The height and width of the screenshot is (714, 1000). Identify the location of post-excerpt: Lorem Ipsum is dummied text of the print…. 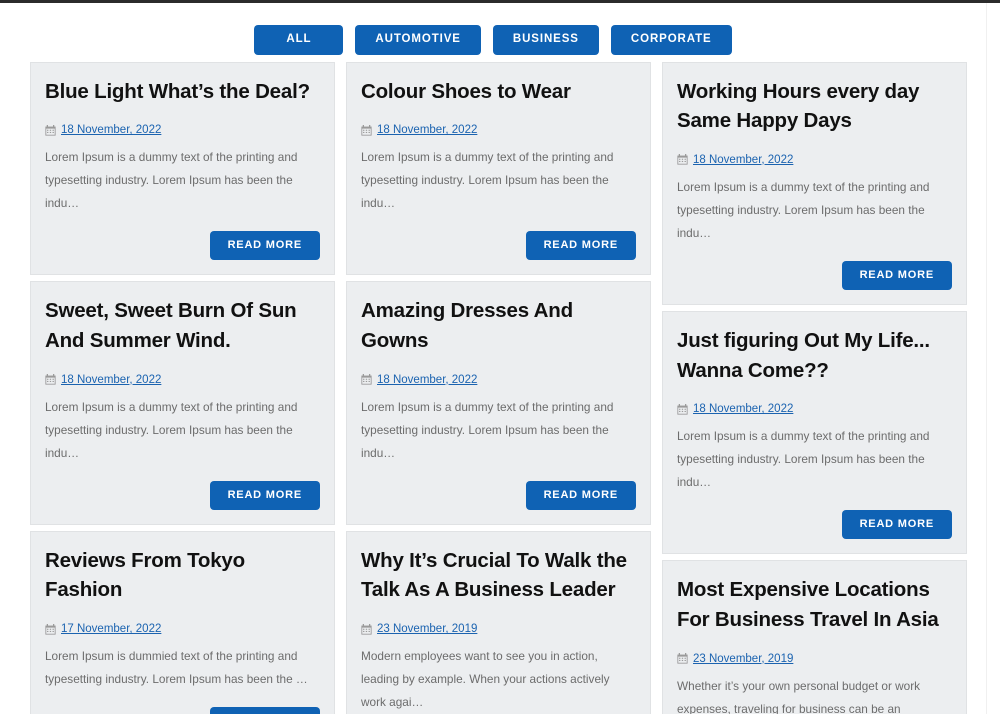
(176, 668).